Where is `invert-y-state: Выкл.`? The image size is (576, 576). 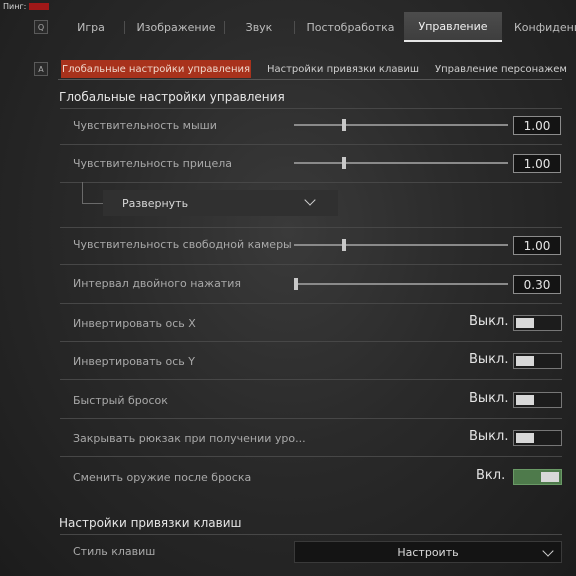 invert-y-state: Выкл. is located at coordinates (489, 359).